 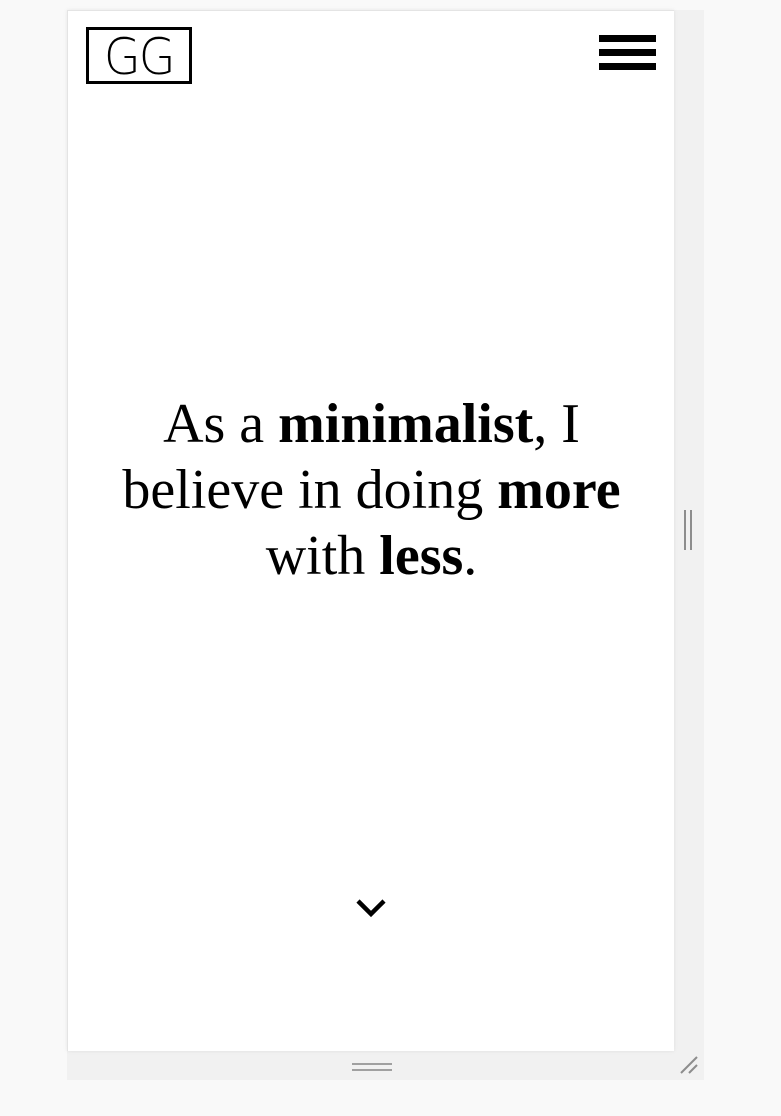 What do you see at coordinates (689, 530) in the screenshot?
I see `vertical-resize-handle-icon` at bounding box center [689, 530].